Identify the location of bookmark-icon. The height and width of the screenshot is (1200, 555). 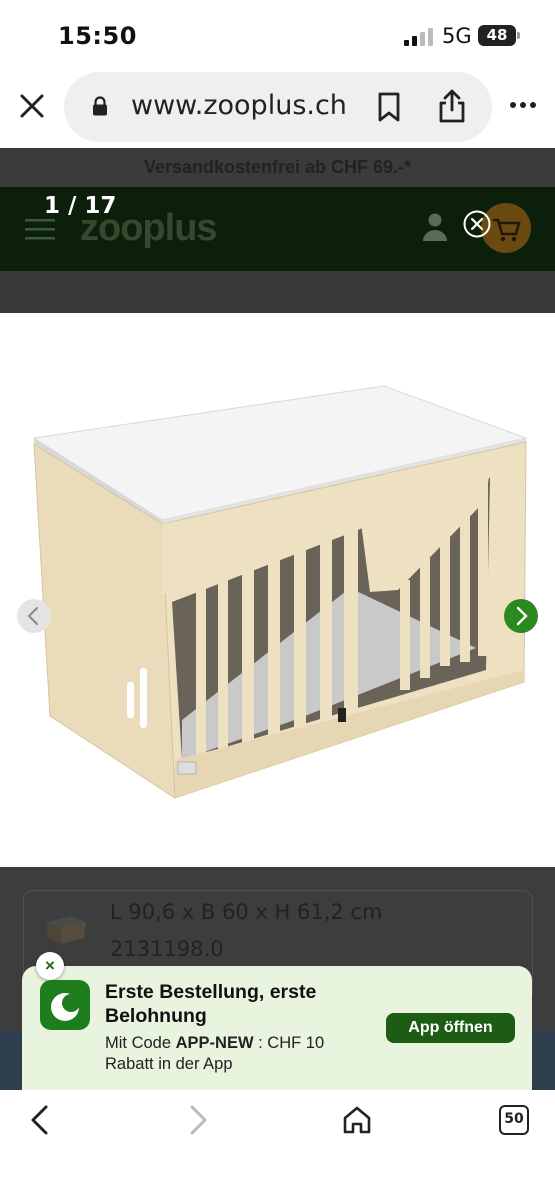
(389, 107).